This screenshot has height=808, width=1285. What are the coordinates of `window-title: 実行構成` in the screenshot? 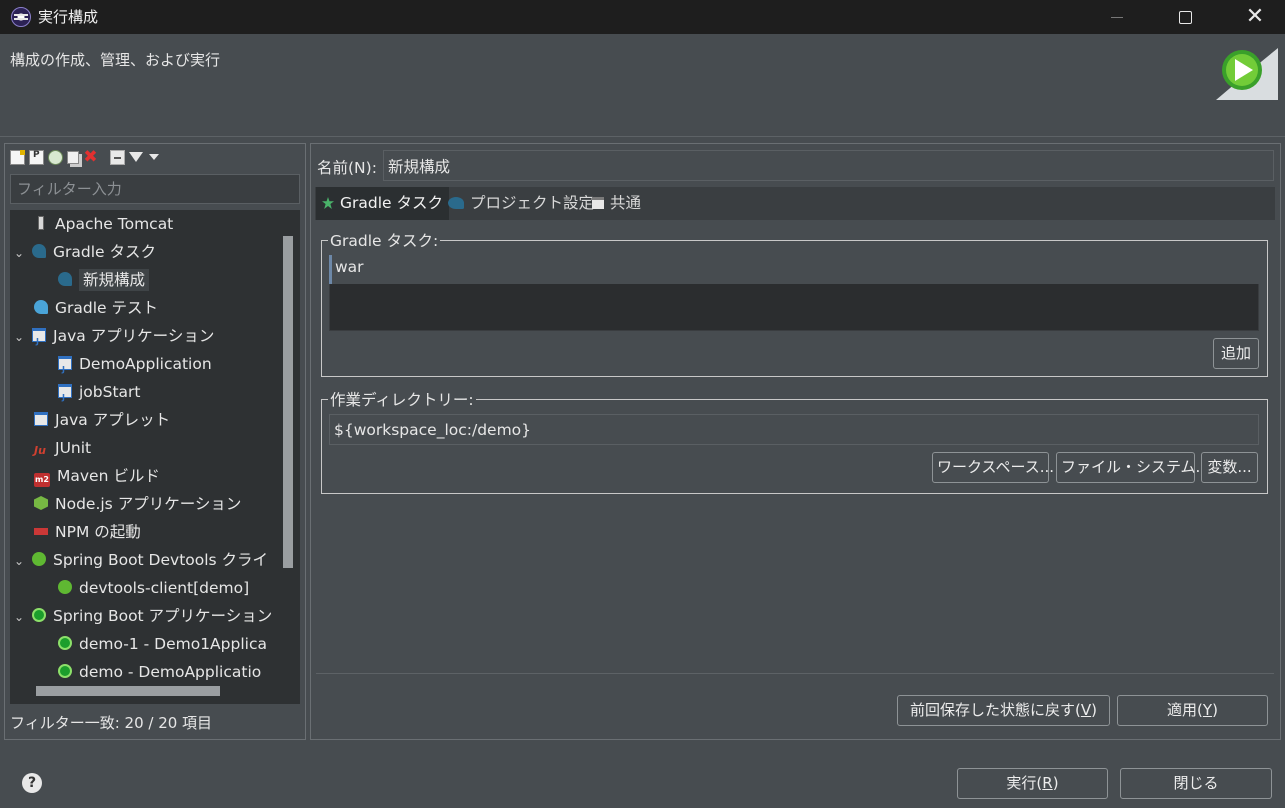 It's located at (68, 17).